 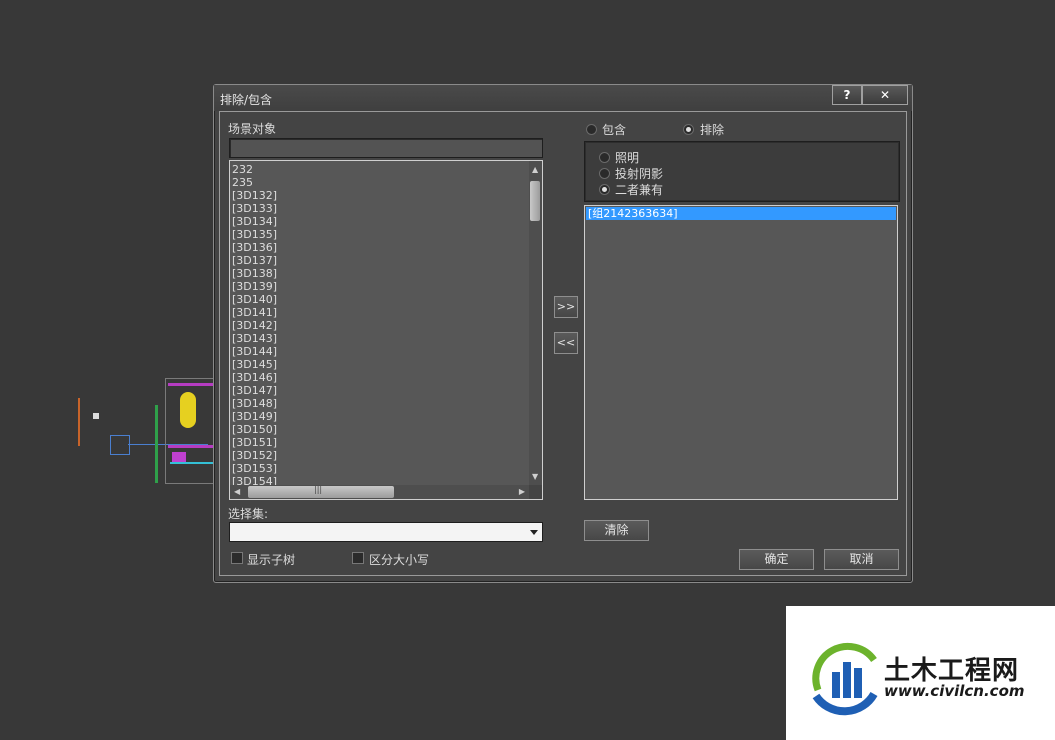 I want to click on exclude-label: 排除, so click(x=712, y=130).